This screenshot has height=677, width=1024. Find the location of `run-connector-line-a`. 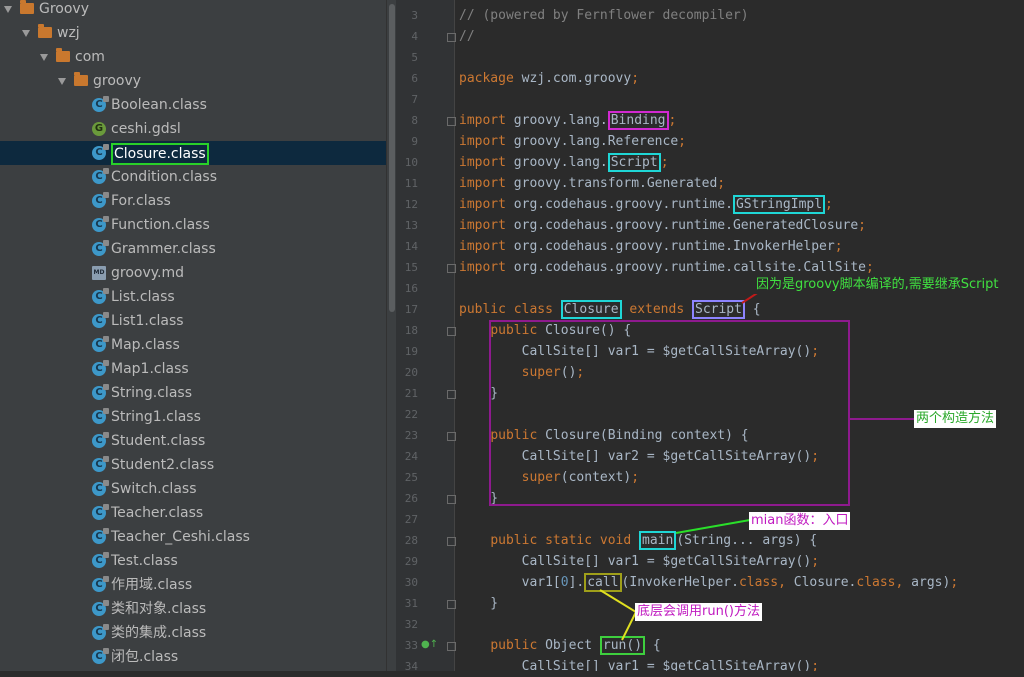

run-connector-line-a is located at coordinates (618, 601).